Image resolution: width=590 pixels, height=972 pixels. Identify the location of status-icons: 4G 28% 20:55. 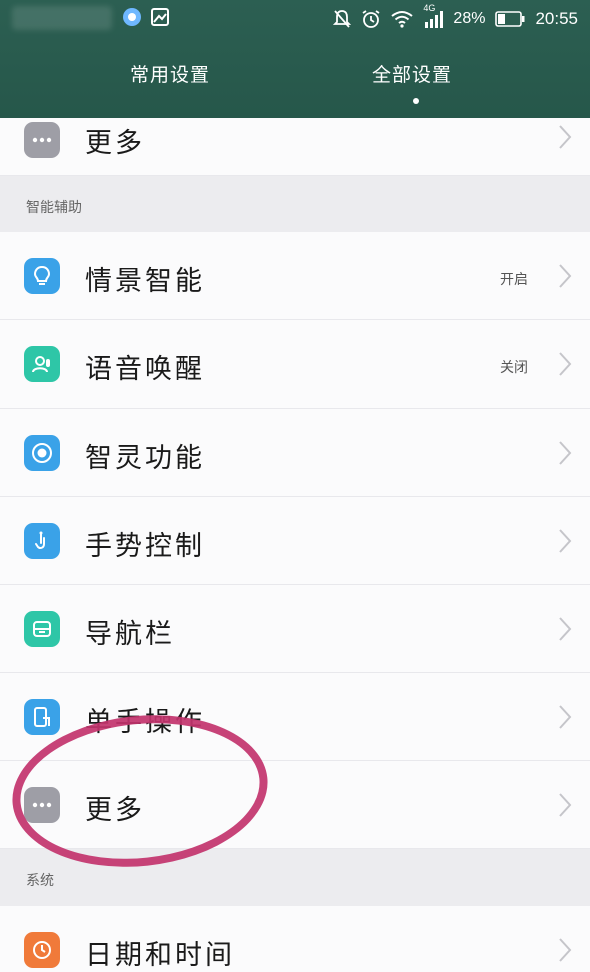
(455, 17).